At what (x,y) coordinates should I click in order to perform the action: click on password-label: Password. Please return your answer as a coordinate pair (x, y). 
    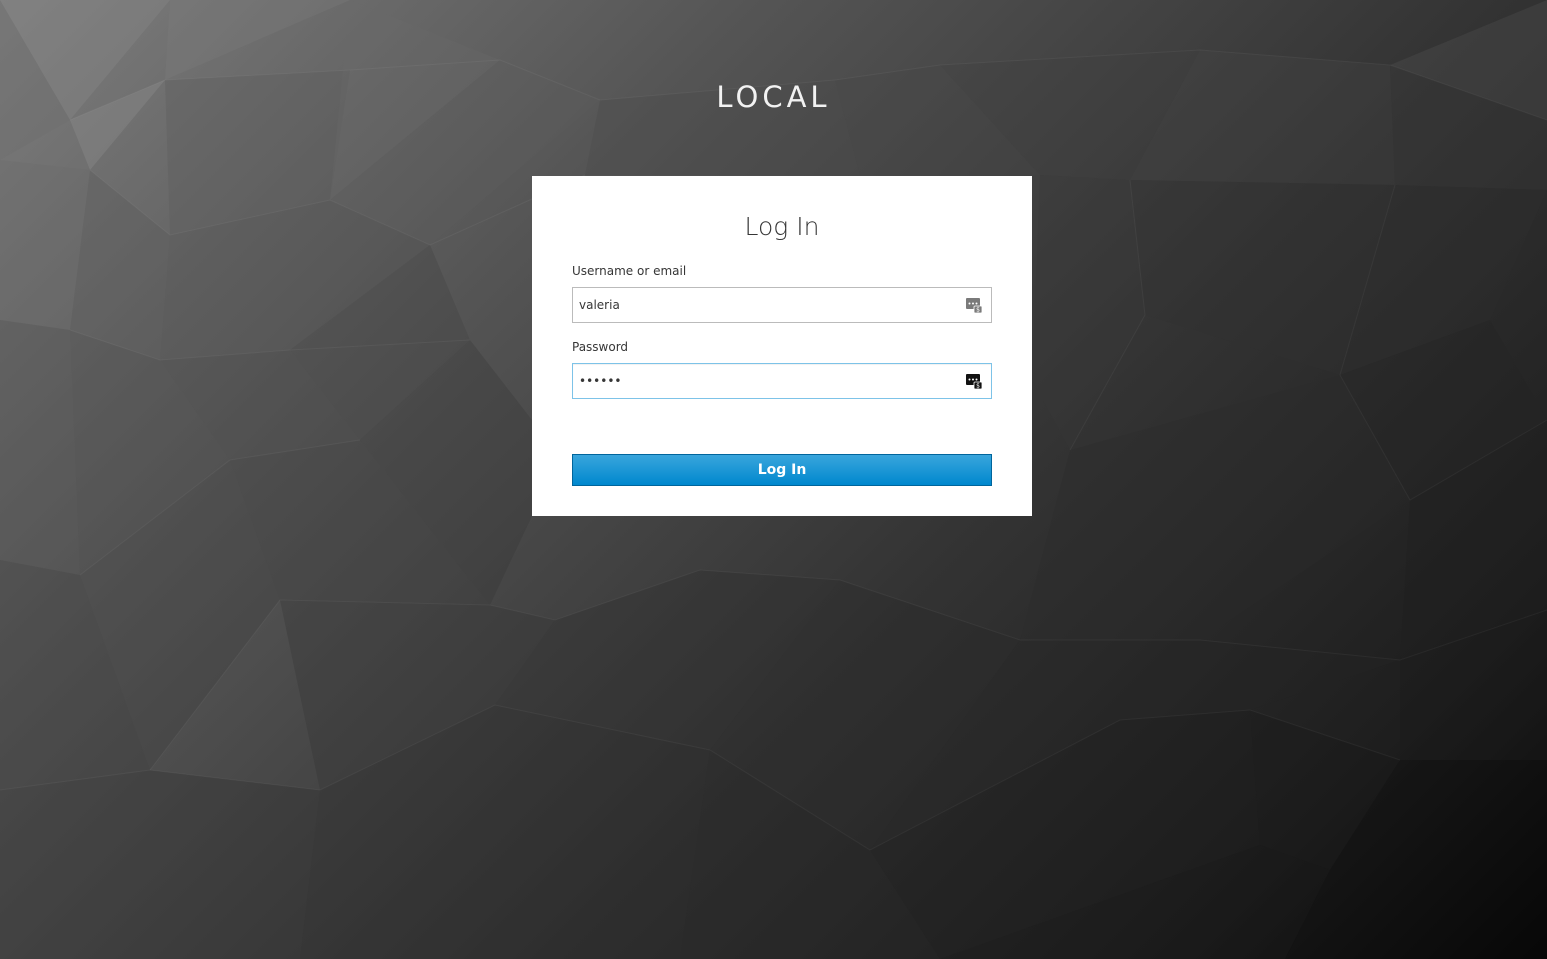
    Looking at the image, I should click on (600, 347).